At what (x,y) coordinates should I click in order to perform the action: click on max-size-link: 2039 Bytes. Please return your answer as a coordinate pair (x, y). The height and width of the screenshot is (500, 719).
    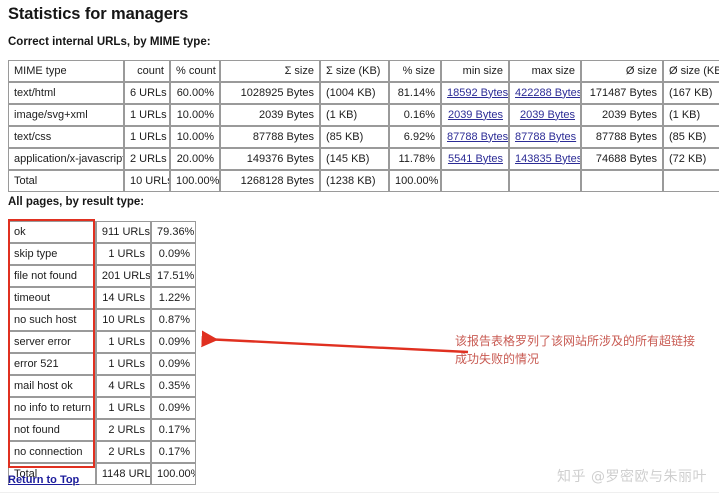
    Looking at the image, I should click on (547, 115).